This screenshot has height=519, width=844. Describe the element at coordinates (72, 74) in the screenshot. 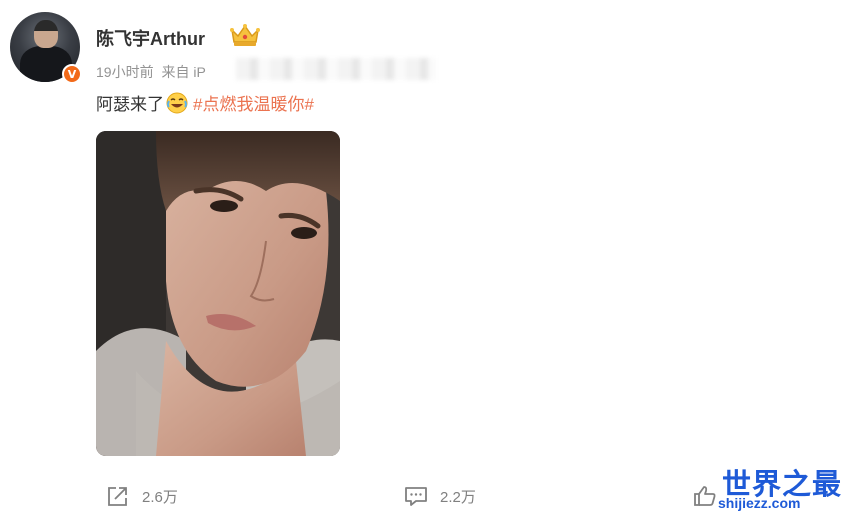

I see `verified-v-icon: V` at that location.